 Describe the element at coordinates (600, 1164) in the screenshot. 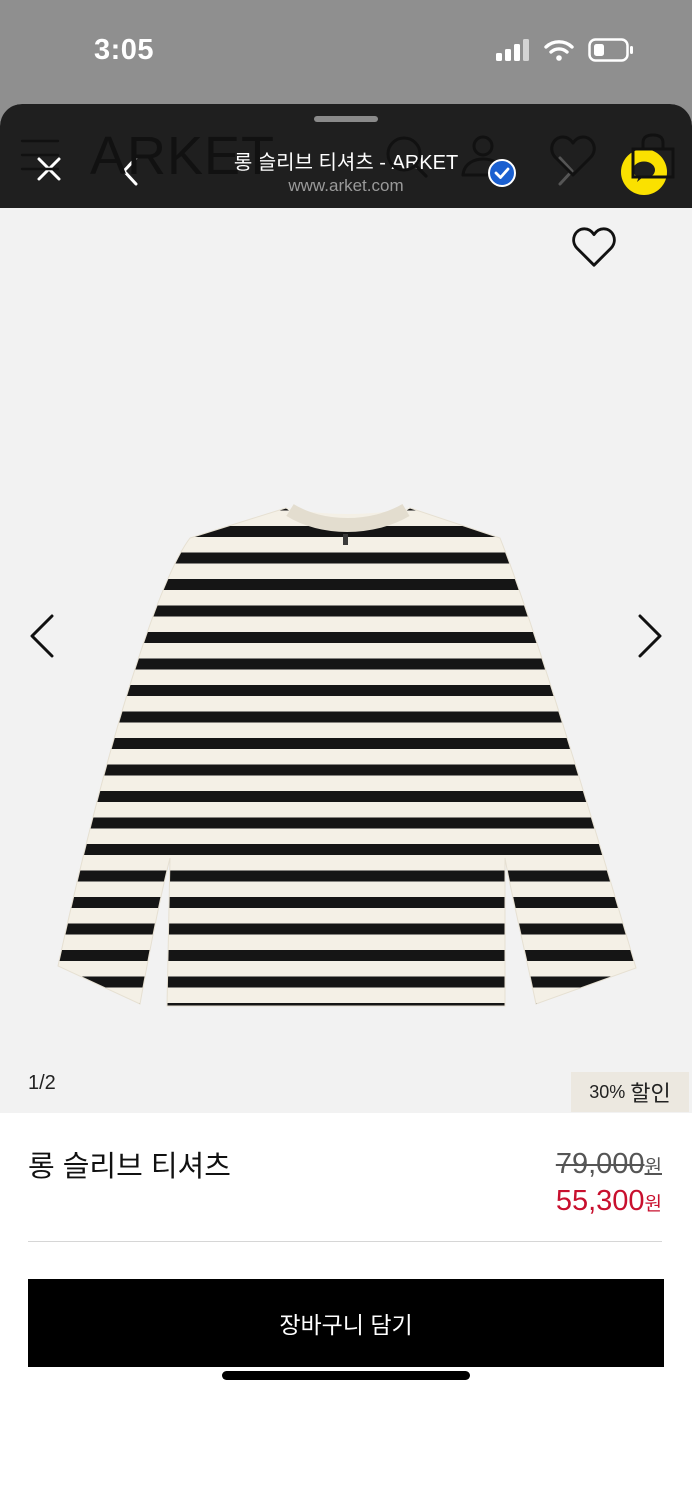

I see `original-price-value: 79,000` at that location.